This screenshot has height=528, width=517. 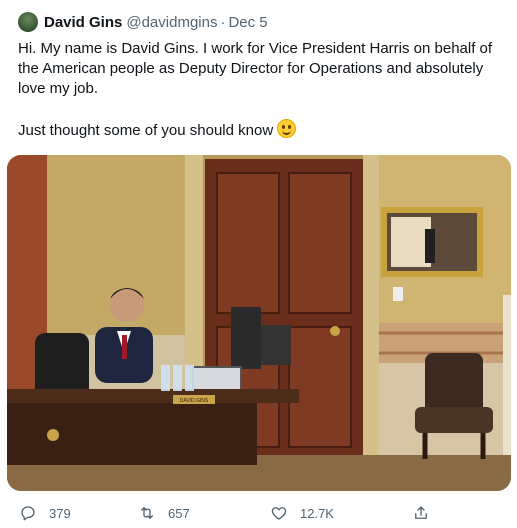 What do you see at coordinates (507, 375) in the screenshot?
I see `floor-lamp` at bounding box center [507, 375].